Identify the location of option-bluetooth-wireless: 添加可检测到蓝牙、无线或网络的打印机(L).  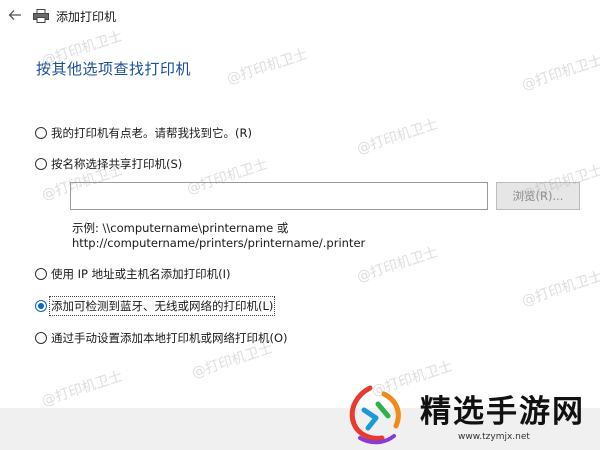
(155, 306).